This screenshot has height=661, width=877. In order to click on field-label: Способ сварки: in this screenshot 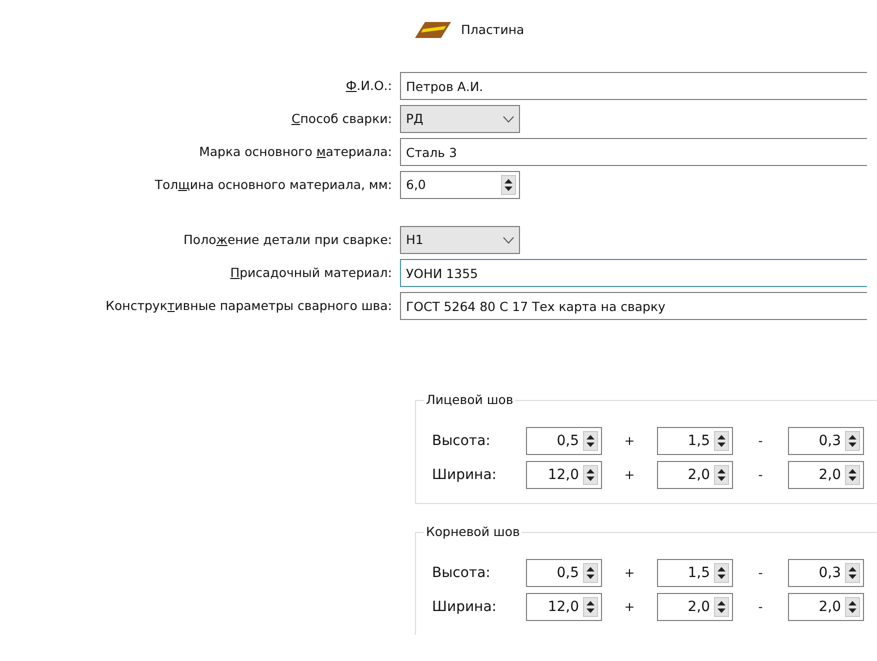, I will do `click(341, 119)`.